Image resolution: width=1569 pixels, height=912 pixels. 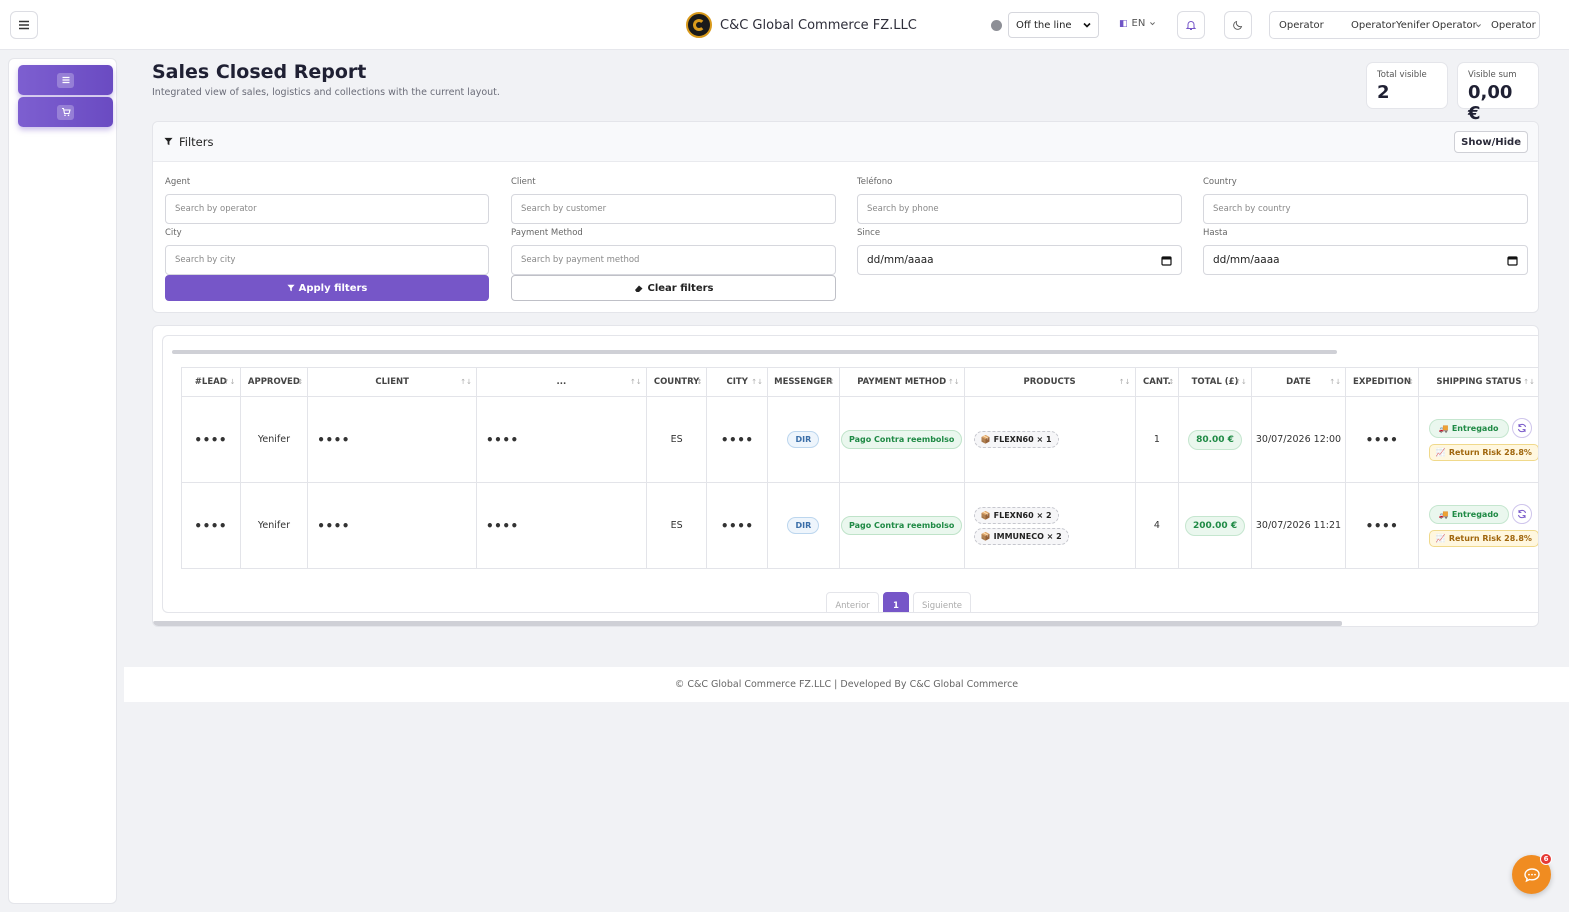 What do you see at coordinates (1454, 25) in the screenshot?
I see `user-role: Operator` at bounding box center [1454, 25].